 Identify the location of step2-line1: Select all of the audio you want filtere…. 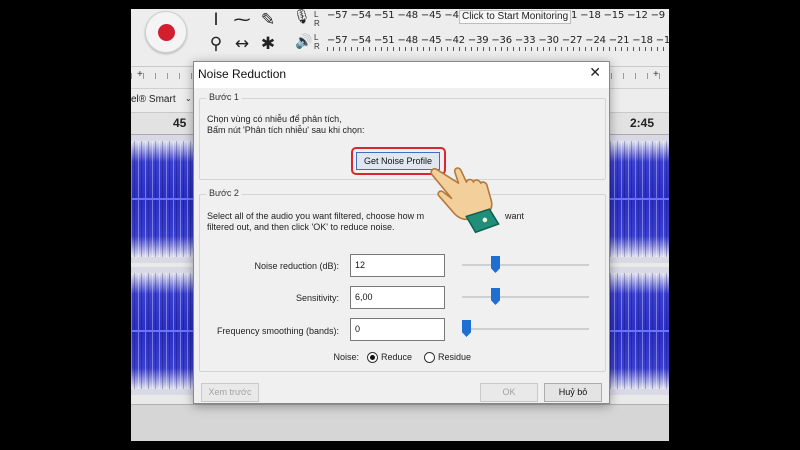
(316, 216).